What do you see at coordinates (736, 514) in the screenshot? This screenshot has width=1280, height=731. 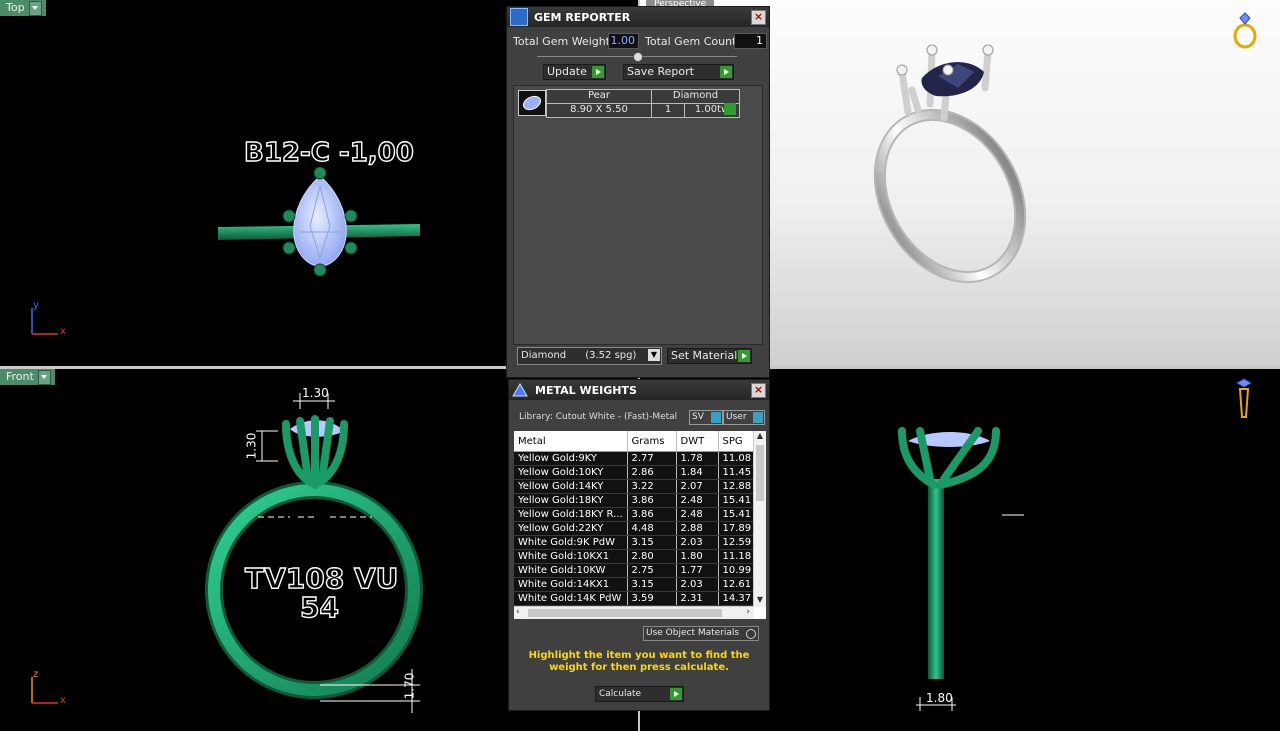 I see `table-cell: 15.41` at bounding box center [736, 514].